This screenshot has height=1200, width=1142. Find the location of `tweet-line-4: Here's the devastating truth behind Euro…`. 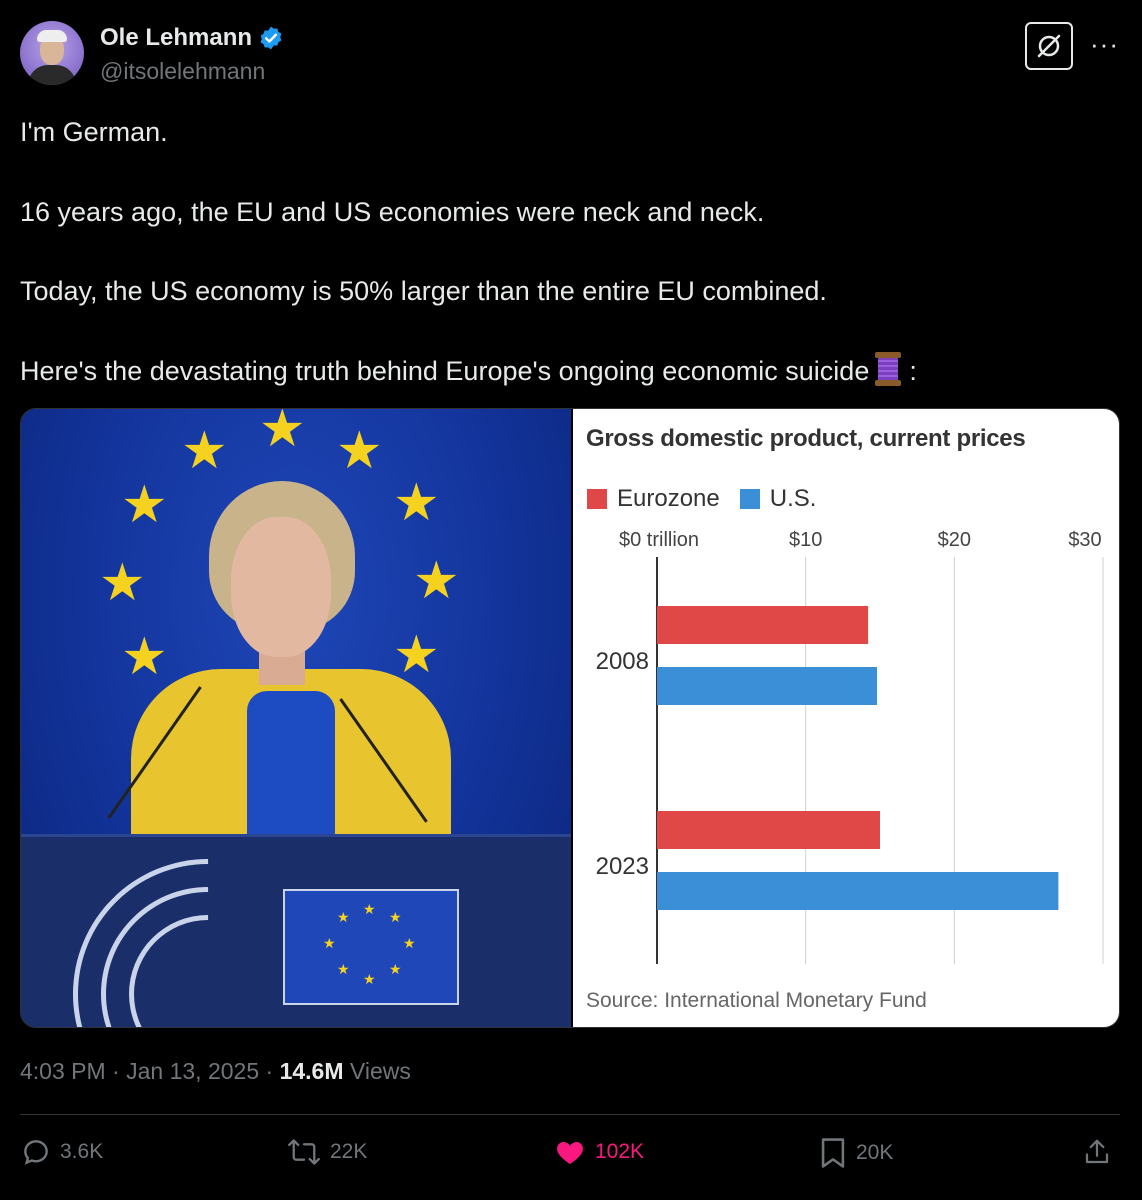

tweet-line-4: Here's the devastating truth behind Euro… is located at coordinates (468, 370).